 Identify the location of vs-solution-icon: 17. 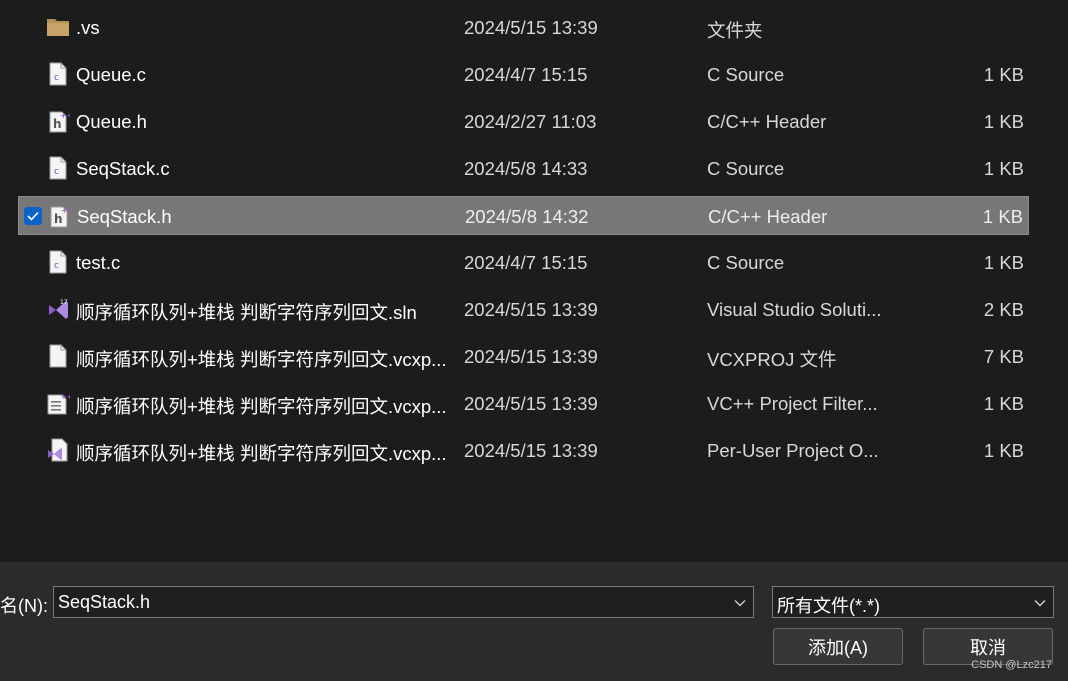
(58, 309).